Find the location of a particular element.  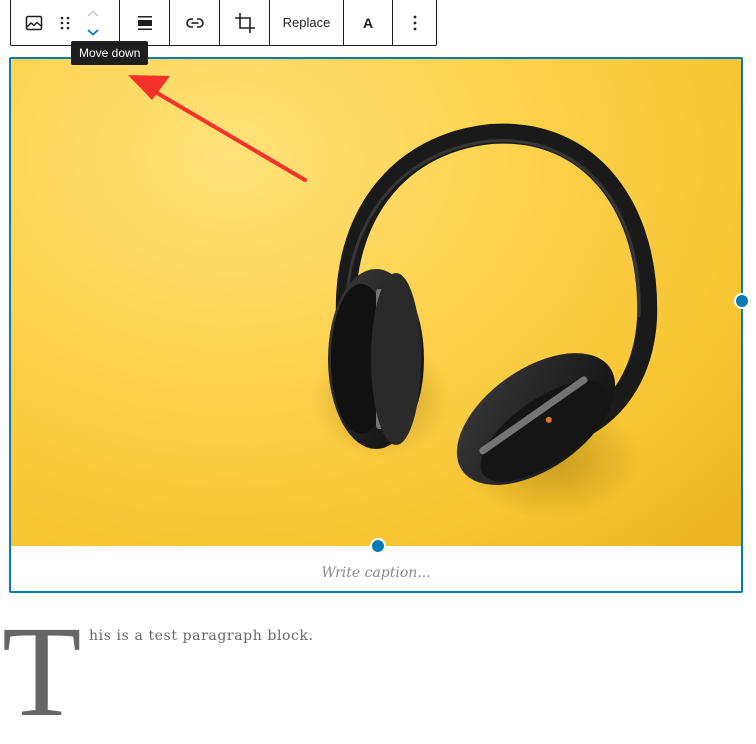

toolbar-group-text: A is located at coordinates (368, 22).